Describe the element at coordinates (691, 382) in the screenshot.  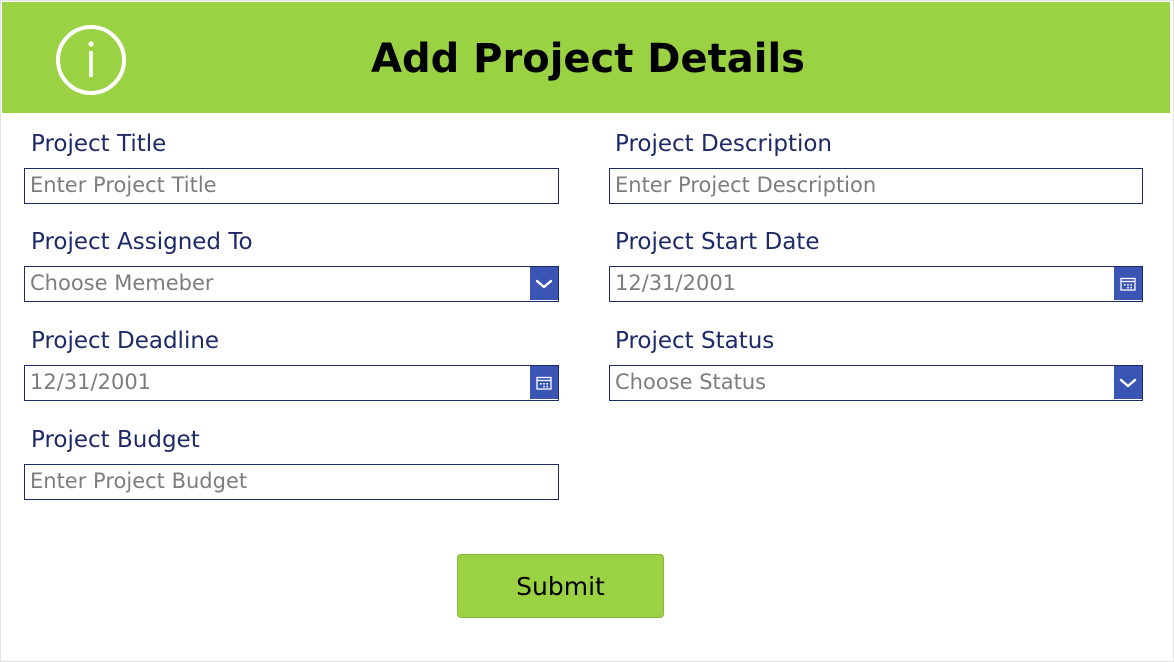
I see `project-status-value: Choose Status` at that location.